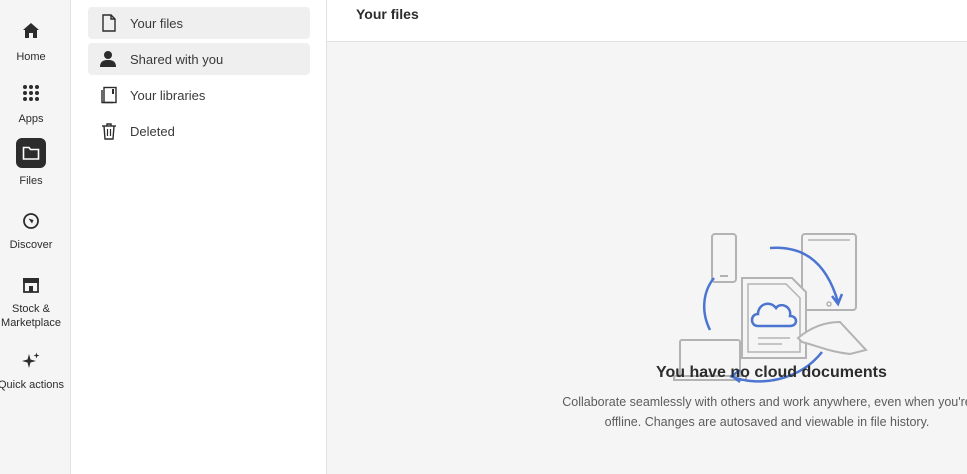 This screenshot has width=967, height=474. What do you see at coordinates (31, 57) in the screenshot?
I see `rail-label-home: Home` at bounding box center [31, 57].